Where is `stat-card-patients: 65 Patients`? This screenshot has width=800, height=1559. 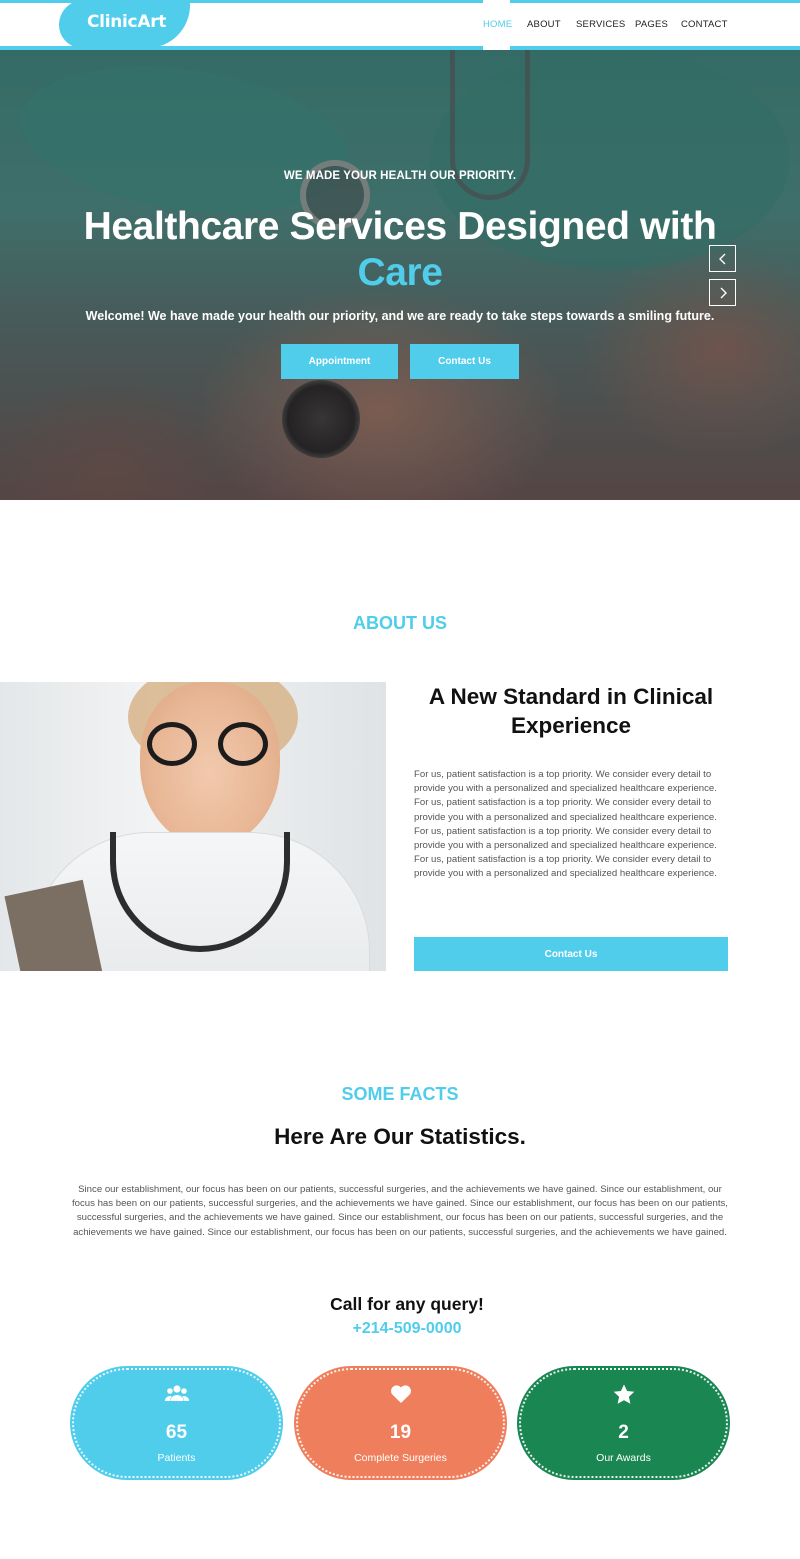 stat-card-patients: 65 Patients is located at coordinates (176, 1423).